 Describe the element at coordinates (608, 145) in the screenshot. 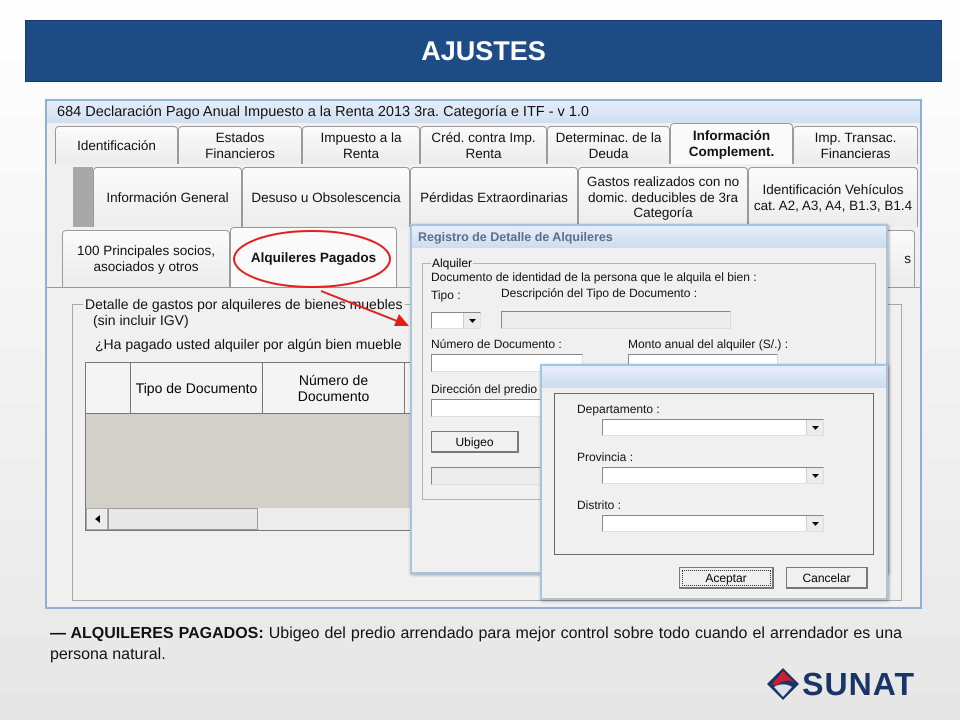

I see `tab: Determinac. de la Deuda` at that location.